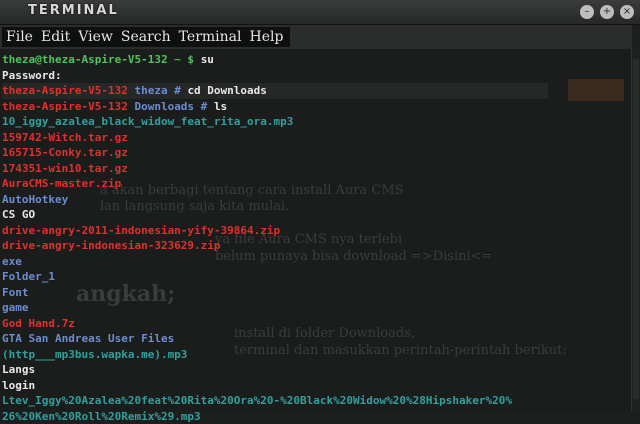  Describe the element at coordinates (275, 215) in the screenshot. I see `terminal-line: CS GO` at that location.